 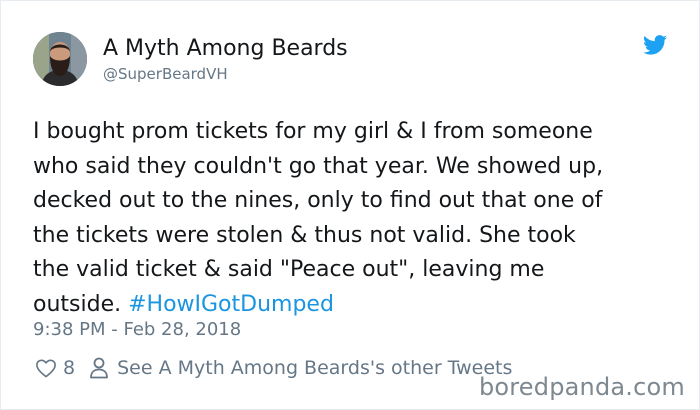 I want to click on author-avatar, so click(x=60, y=59).